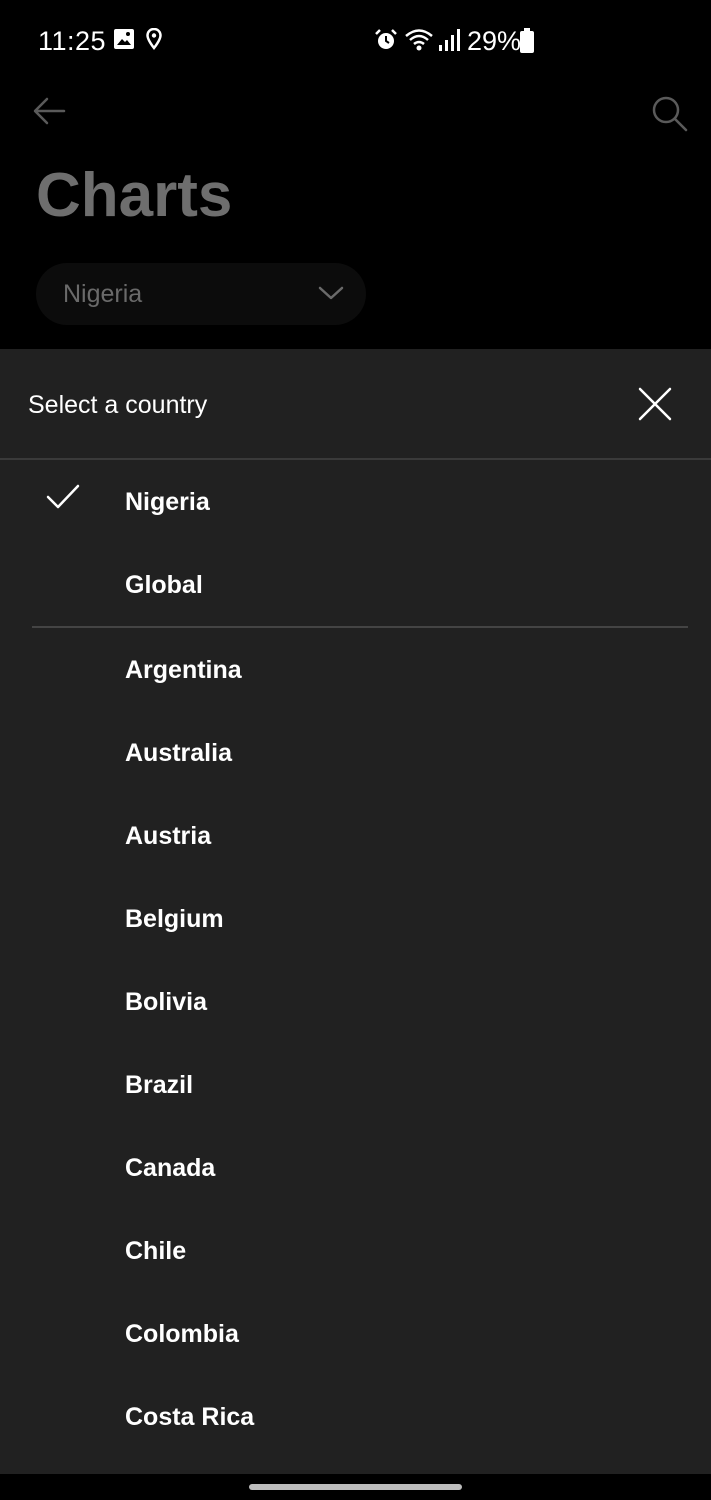 The height and width of the screenshot is (1500, 711). I want to click on country-option-label: Austria, so click(168, 836).